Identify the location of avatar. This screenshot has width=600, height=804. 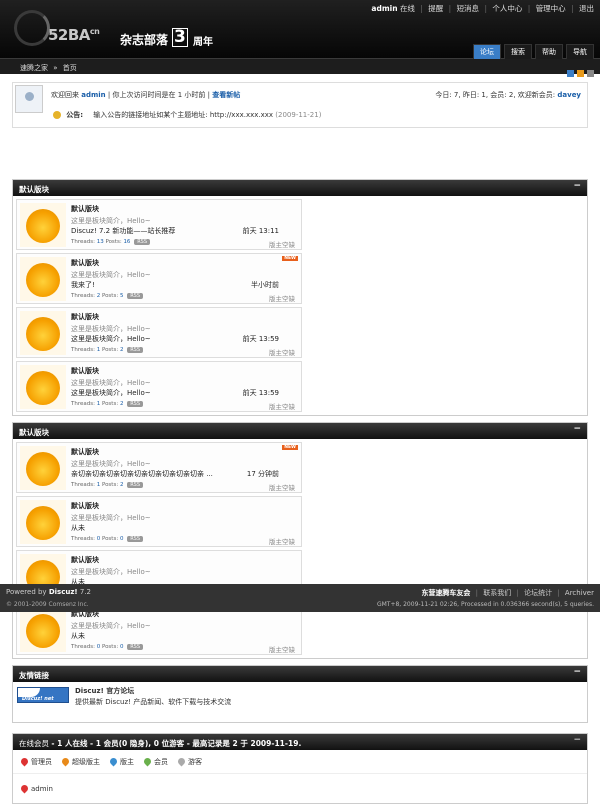
(29, 99).